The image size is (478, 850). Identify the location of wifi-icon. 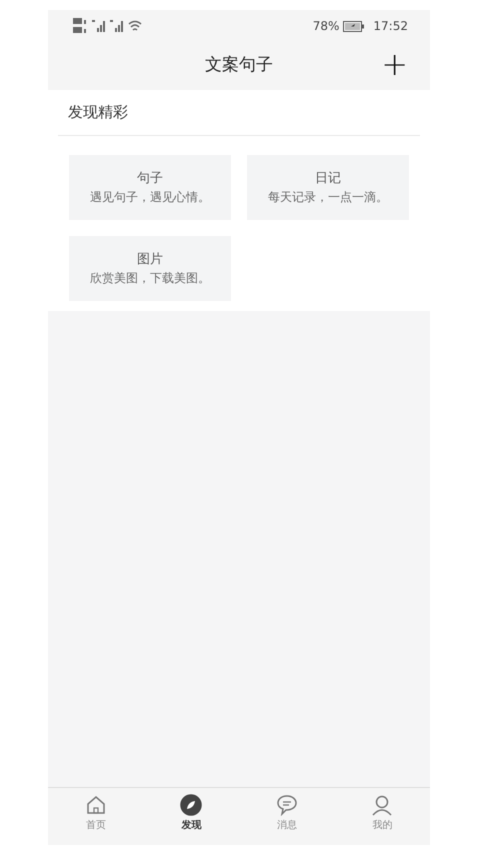
(135, 26).